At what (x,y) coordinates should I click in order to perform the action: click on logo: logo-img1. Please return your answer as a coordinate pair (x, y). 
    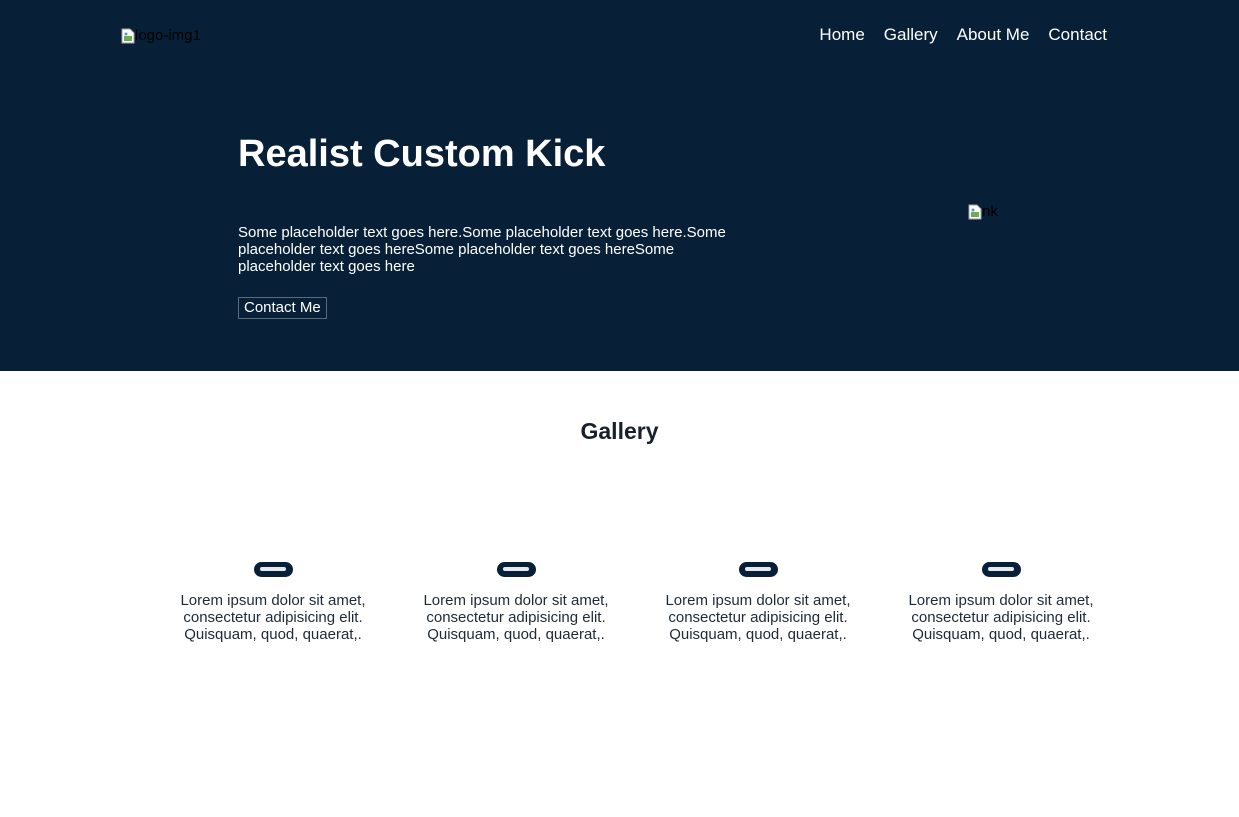
    Looking at the image, I should click on (161, 36).